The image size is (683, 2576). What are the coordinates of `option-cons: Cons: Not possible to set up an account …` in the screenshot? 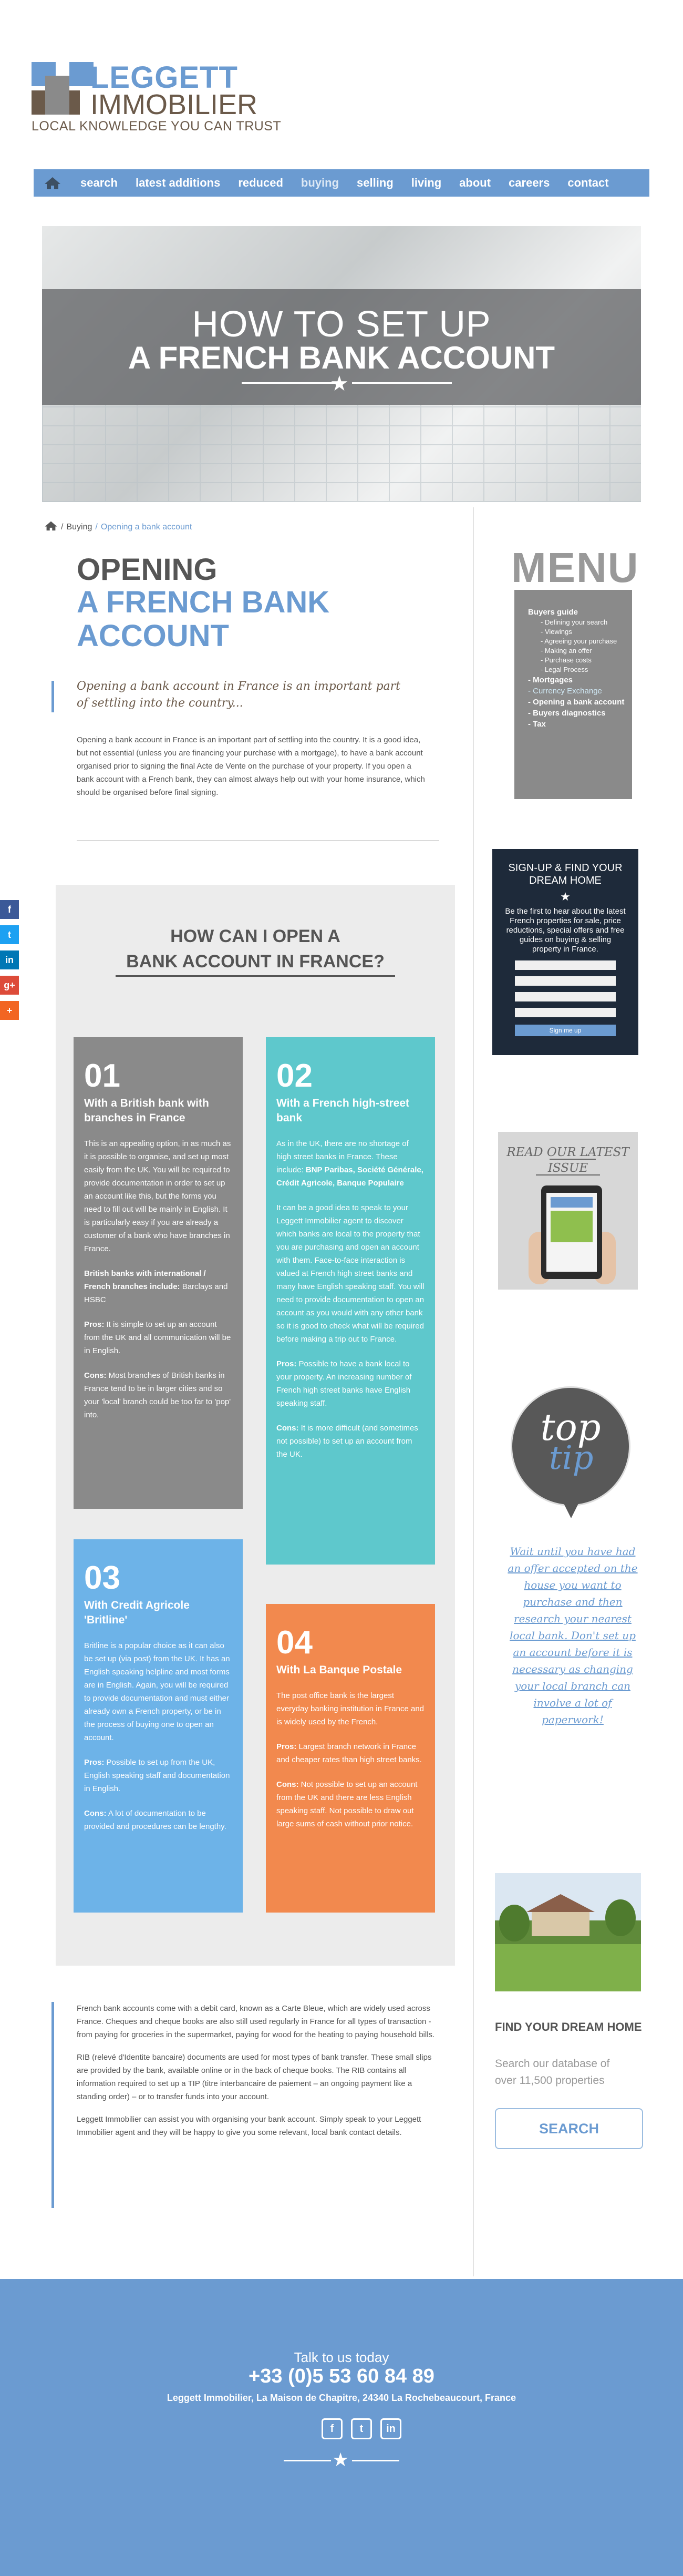 It's located at (347, 1804).